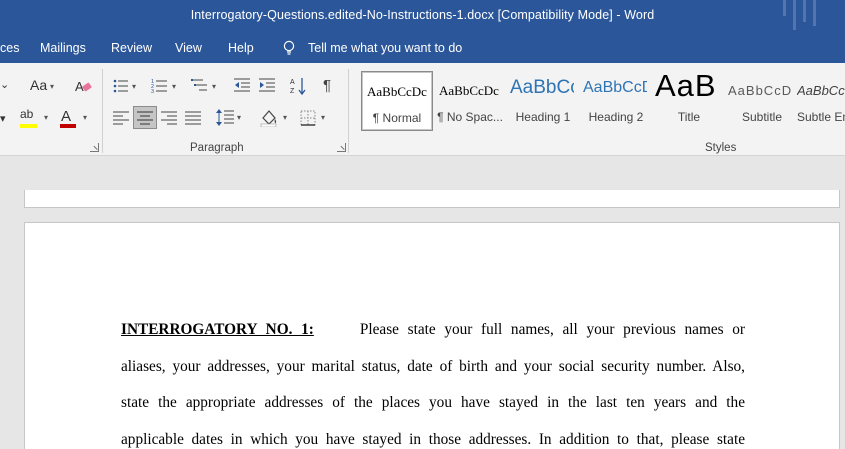 This screenshot has height=449, width=845. What do you see at coordinates (805, 15) in the screenshot?
I see `title-bar-decoration` at bounding box center [805, 15].